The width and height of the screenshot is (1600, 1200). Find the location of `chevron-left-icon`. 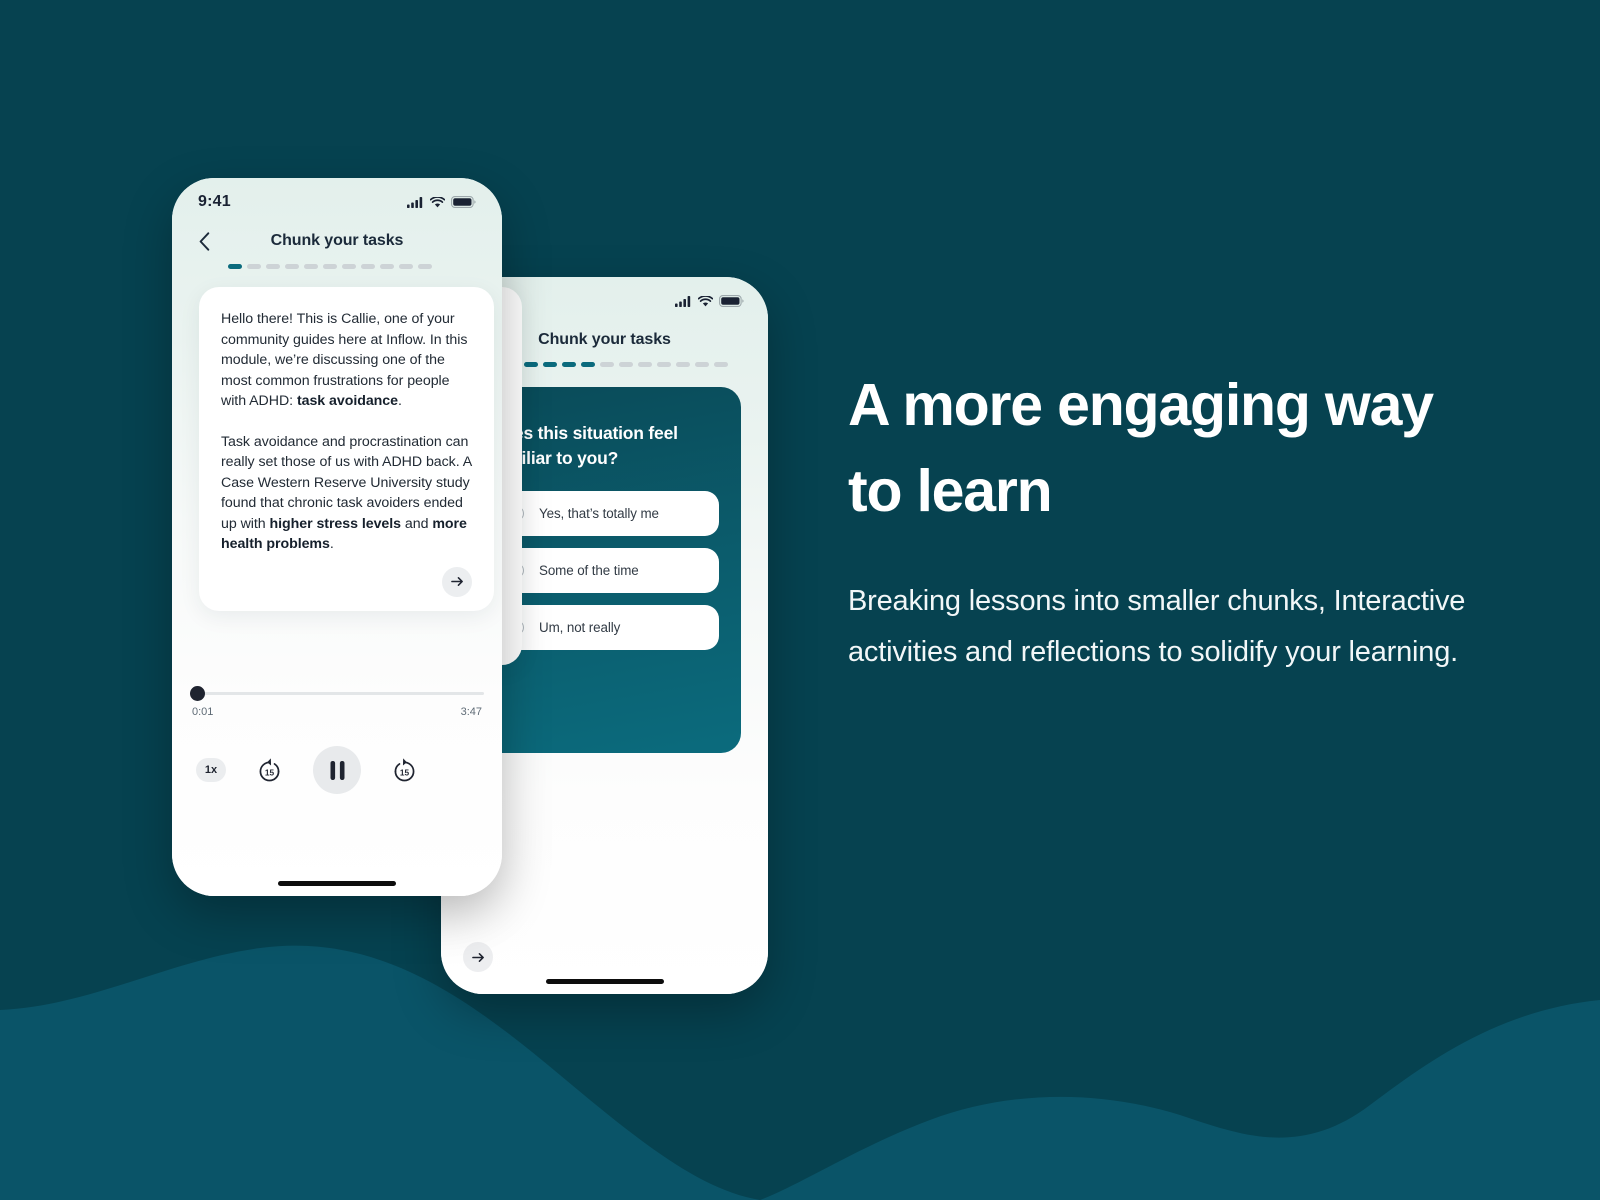

chevron-left-icon is located at coordinates (204, 241).